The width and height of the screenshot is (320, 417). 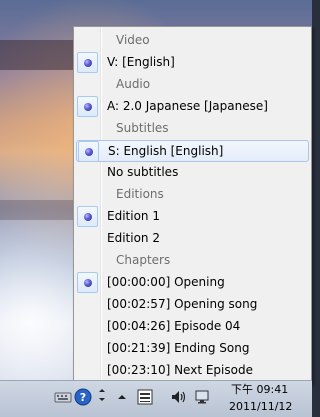 I want to click on flag-icon, so click(x=145, y=397).